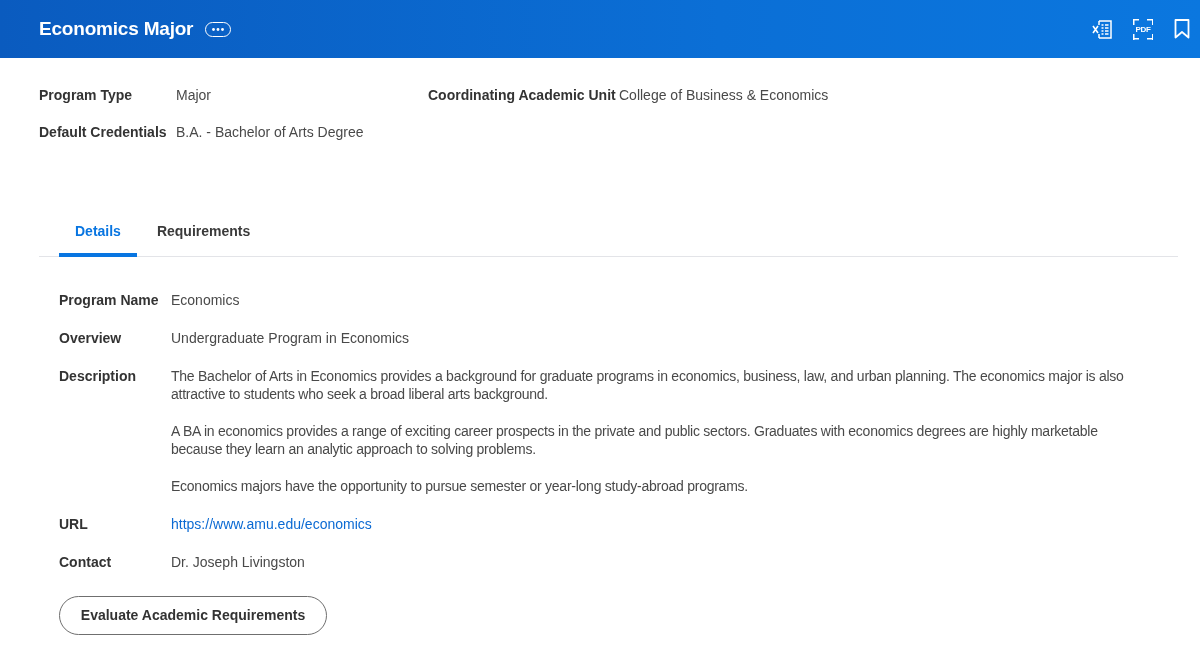 The height and width of the screenshot is (650, 1200). I want to click on field-value: Dr. Joseph Livingston, so click(238, 561).